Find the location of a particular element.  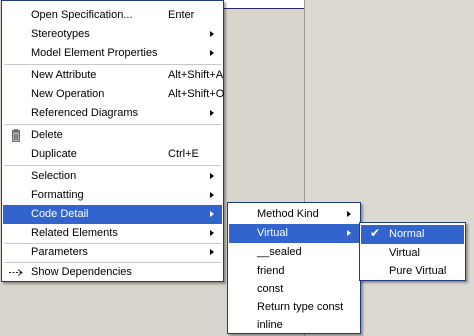

menu-item-label: Parameters is located at coordinates (59, 252).